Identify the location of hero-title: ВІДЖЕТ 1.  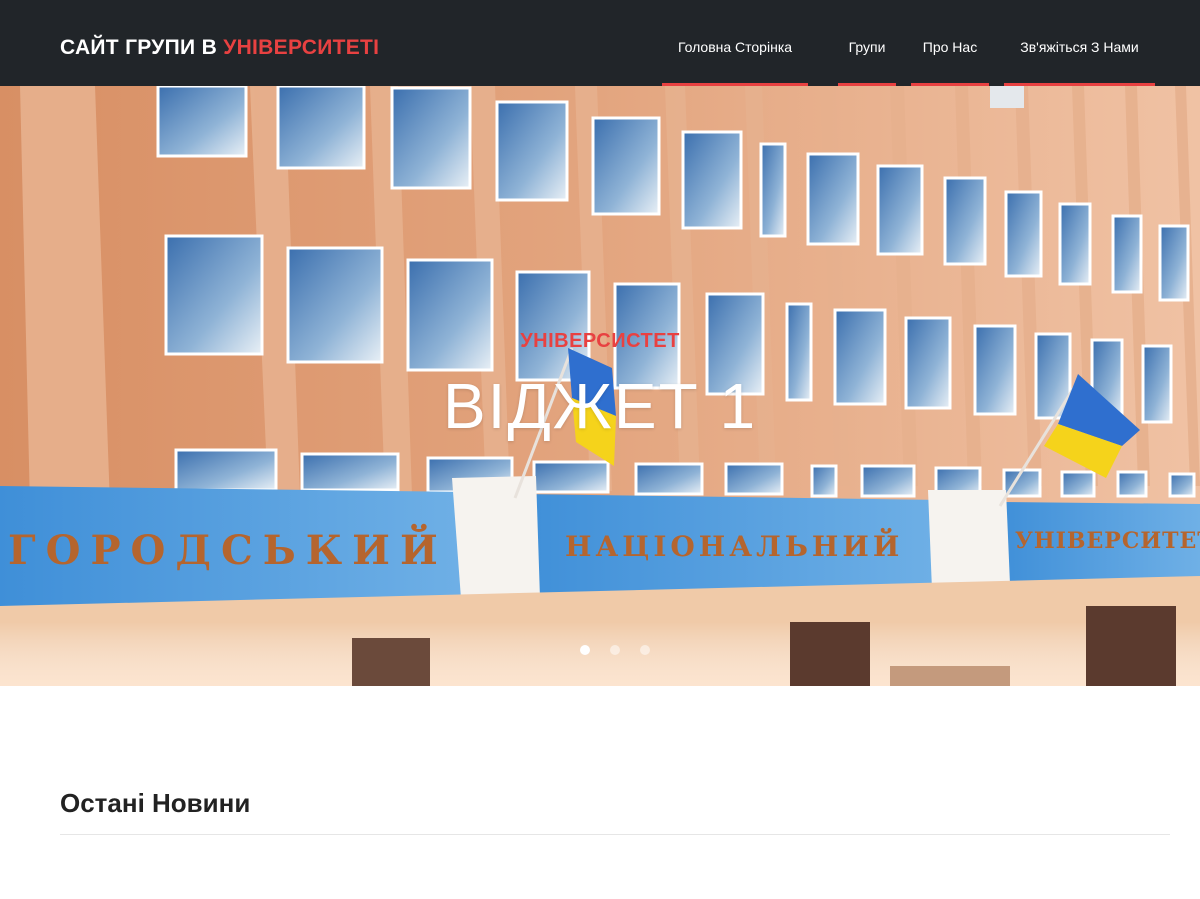
(600, 406).